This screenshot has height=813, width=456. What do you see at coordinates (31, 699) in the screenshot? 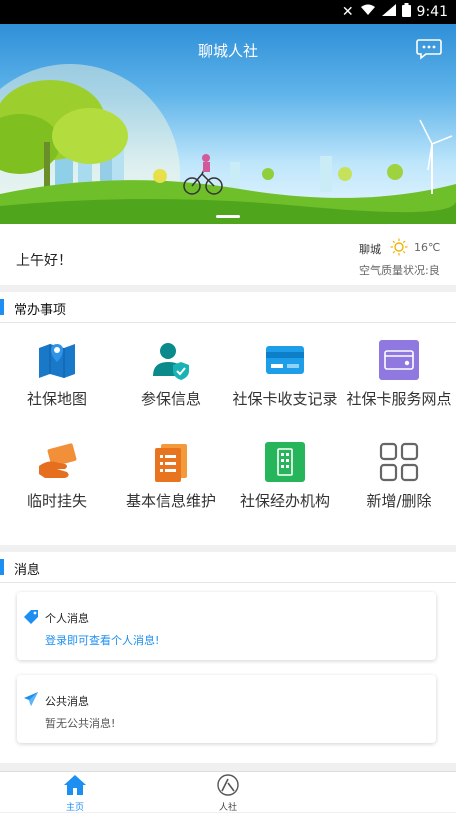
I see `paper-plane-icon` at bounding box center [31, 699].